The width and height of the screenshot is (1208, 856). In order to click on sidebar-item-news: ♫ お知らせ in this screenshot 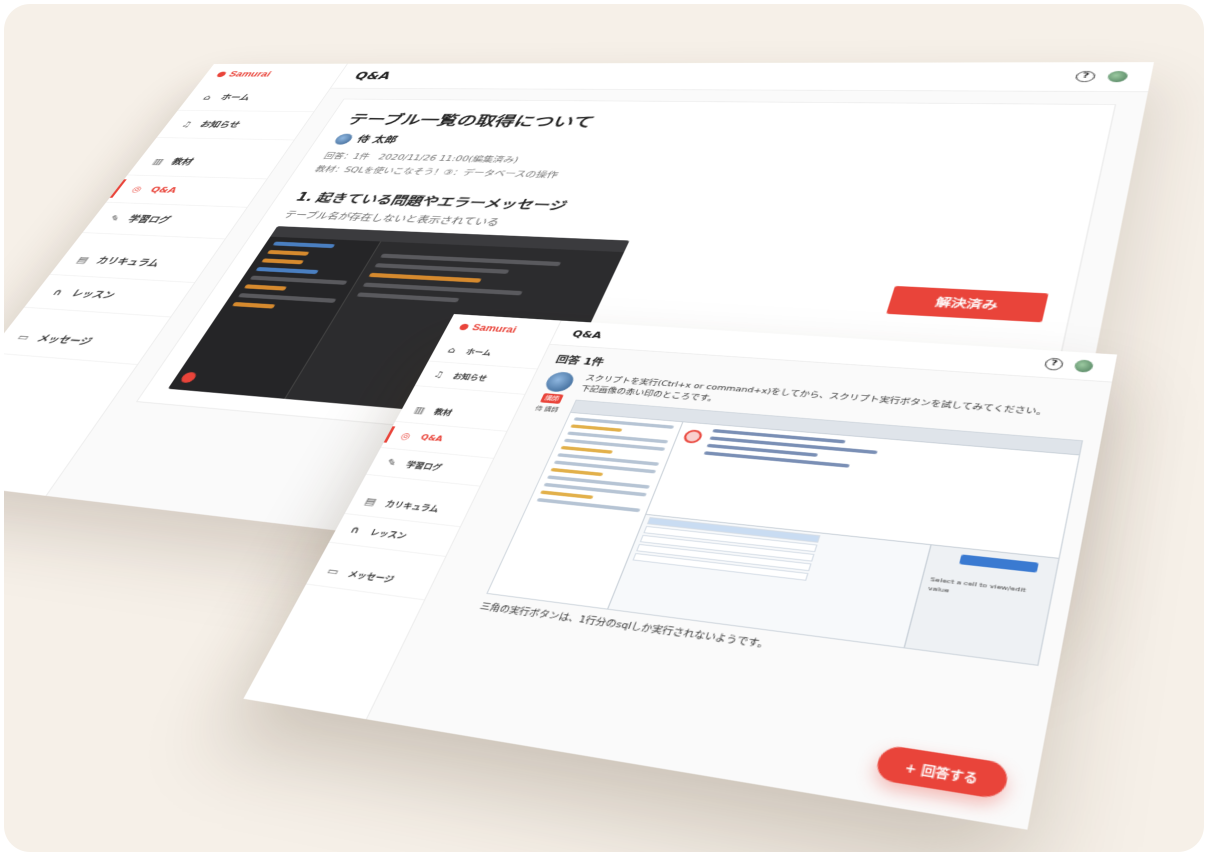, I will do `click(234, 126)`.